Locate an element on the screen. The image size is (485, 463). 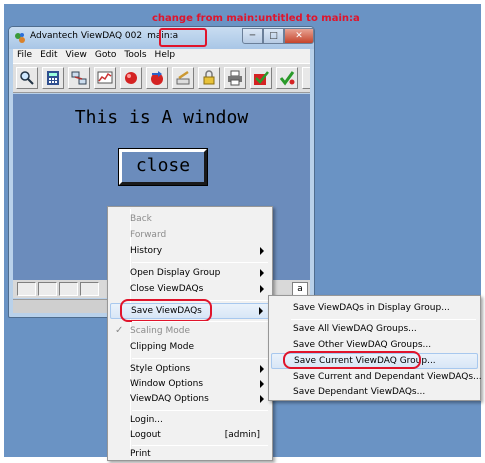
title-bar: Advantech ViewDAQ 002 main:a ─ □ ✕ is located at coordinates (161, 38).